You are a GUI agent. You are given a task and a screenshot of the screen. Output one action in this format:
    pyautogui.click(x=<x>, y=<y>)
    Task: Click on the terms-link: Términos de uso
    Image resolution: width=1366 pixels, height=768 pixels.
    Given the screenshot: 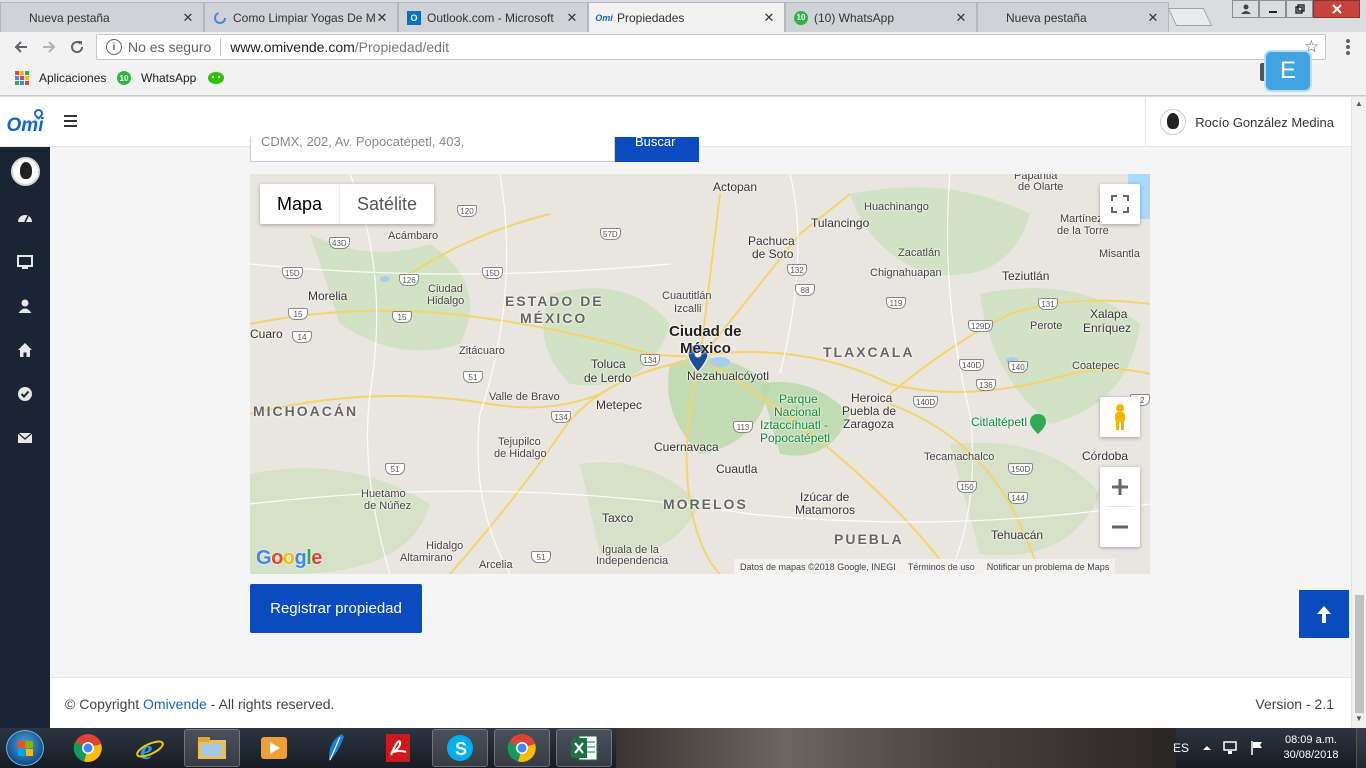 What is the action you would take?
    pyautogui.click(x=941, y=567)
    